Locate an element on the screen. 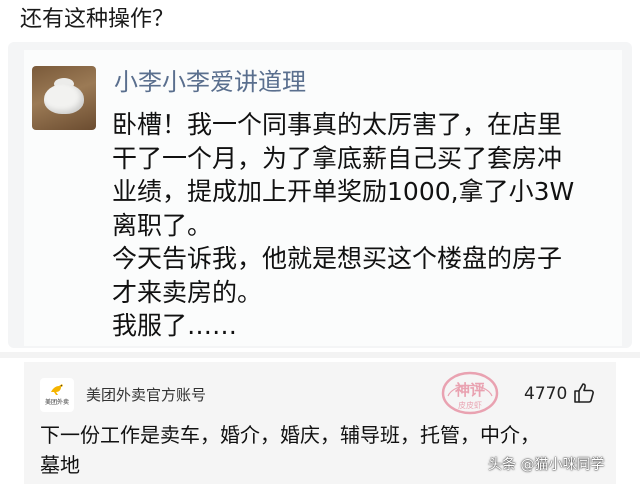 Image resolution: width=640 pixels, height=488 pixels. meituan-logo-avatar: 美团外卖 is located at coordinates (57, 395).